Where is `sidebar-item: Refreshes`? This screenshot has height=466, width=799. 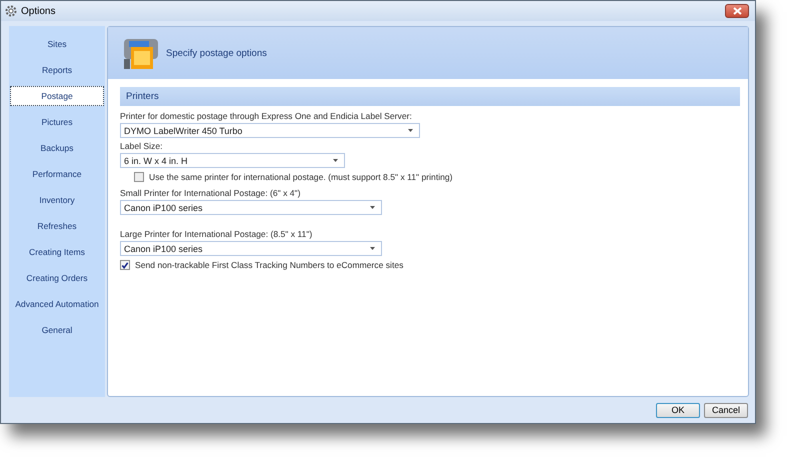 sidebar-item: Refreshes is located at coordinates (57, 226).